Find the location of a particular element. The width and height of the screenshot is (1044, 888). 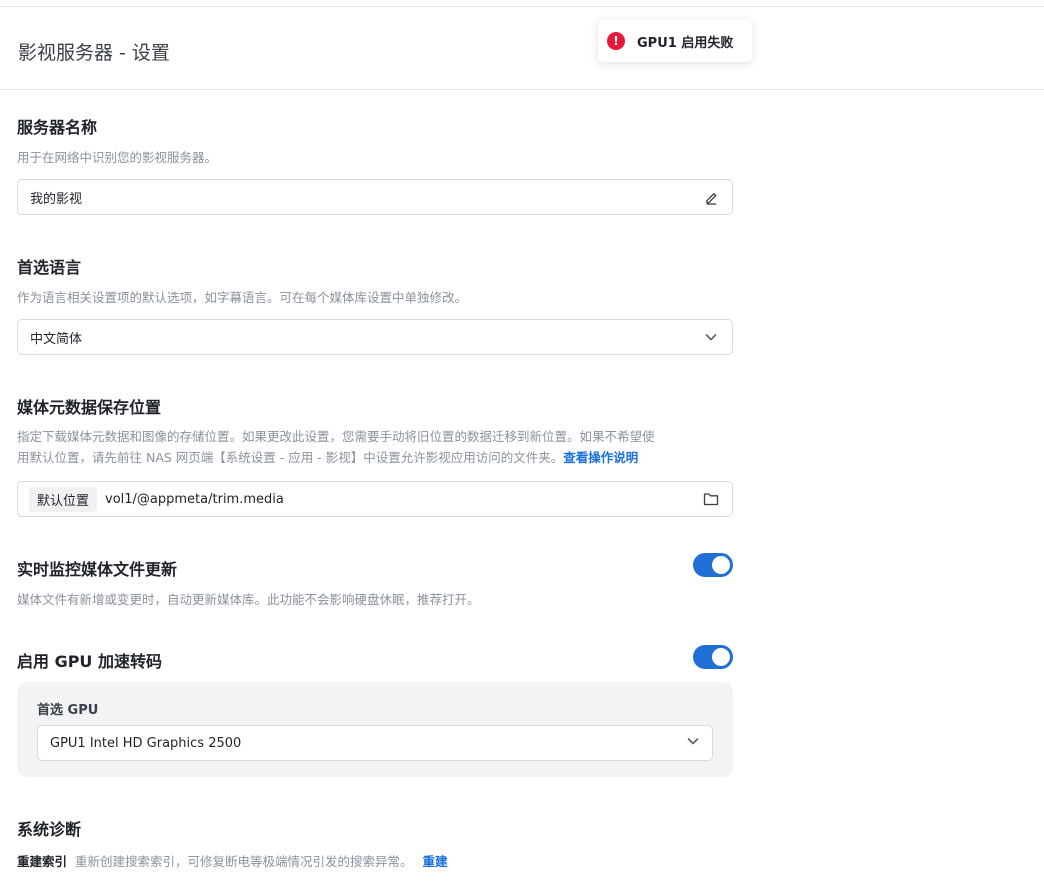

rebuild-index-row: 重建索引 重新创建搜索索引，可修复断电等极端情况引发的搜索异常。 重建 is located at coordinates (232, 860).